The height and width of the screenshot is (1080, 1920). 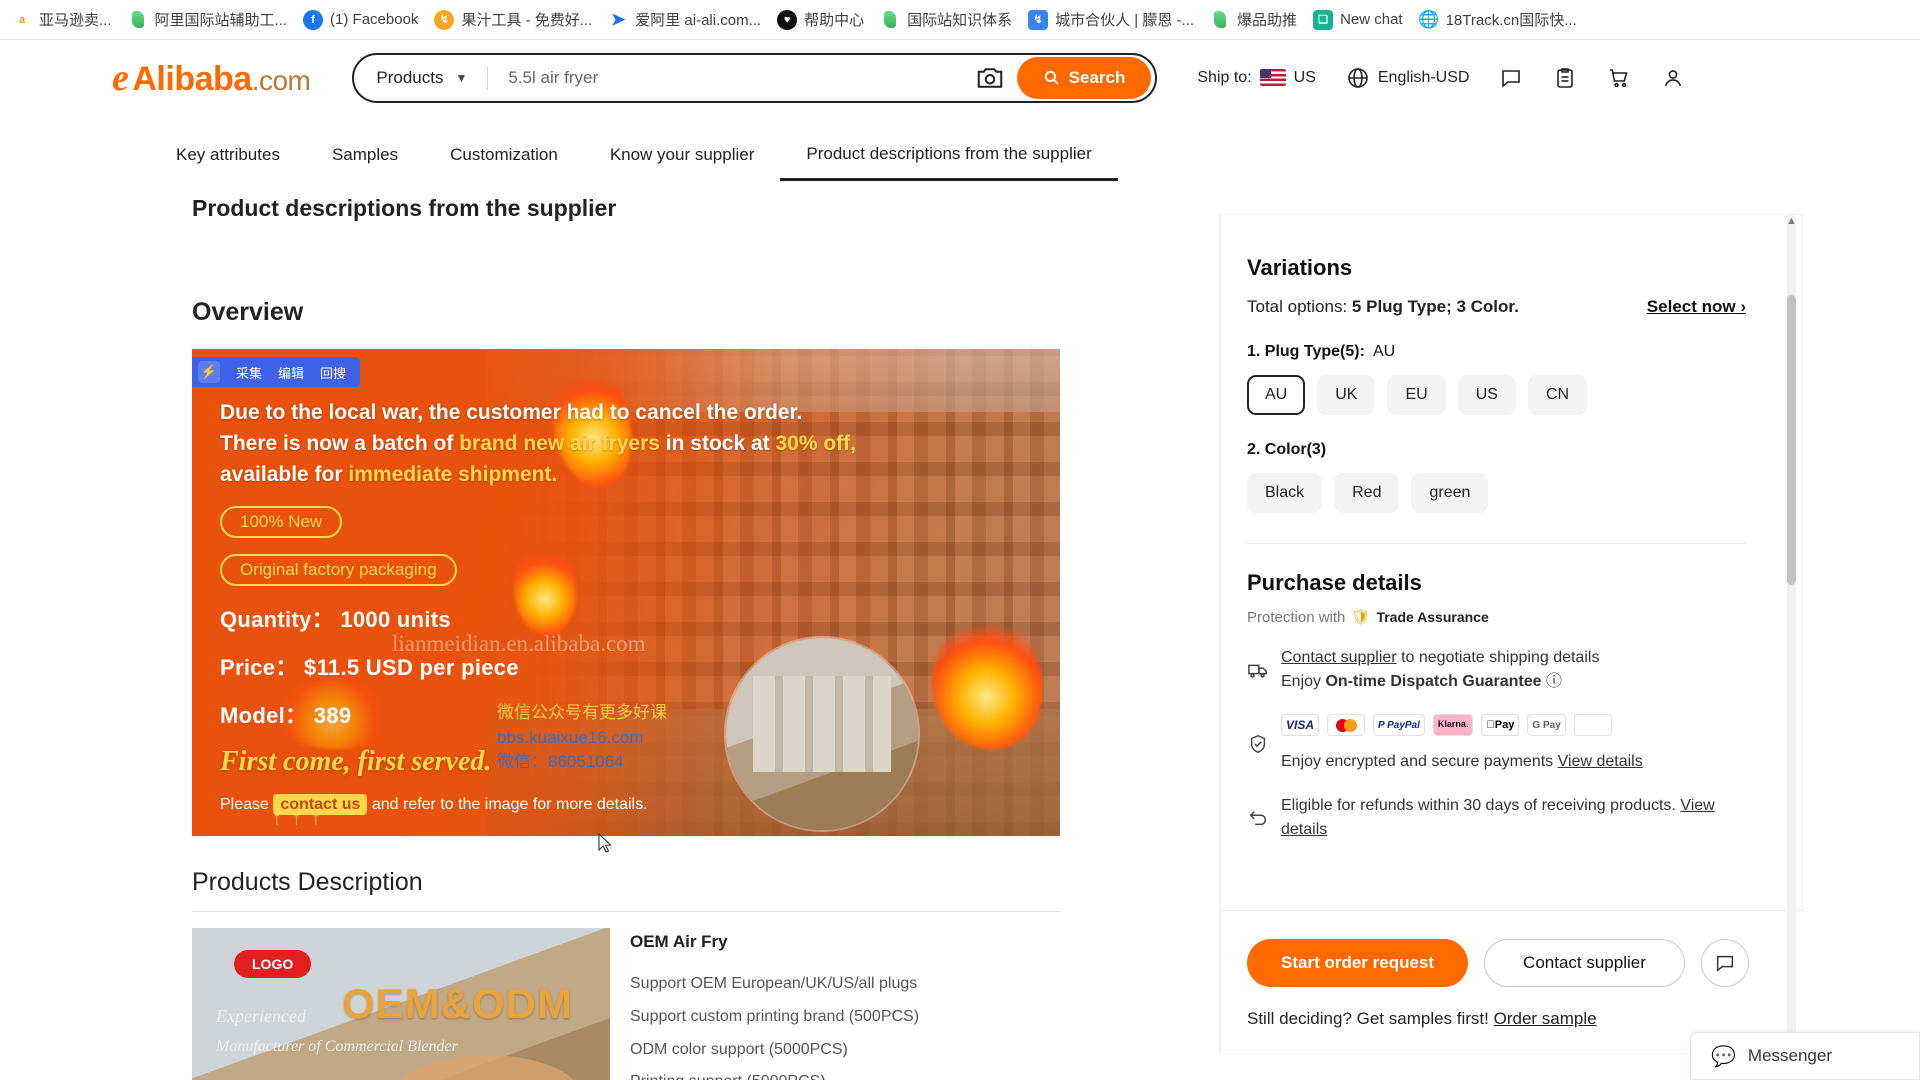 I want to click on color-option-red: Red, so click(x=1367, y=493).